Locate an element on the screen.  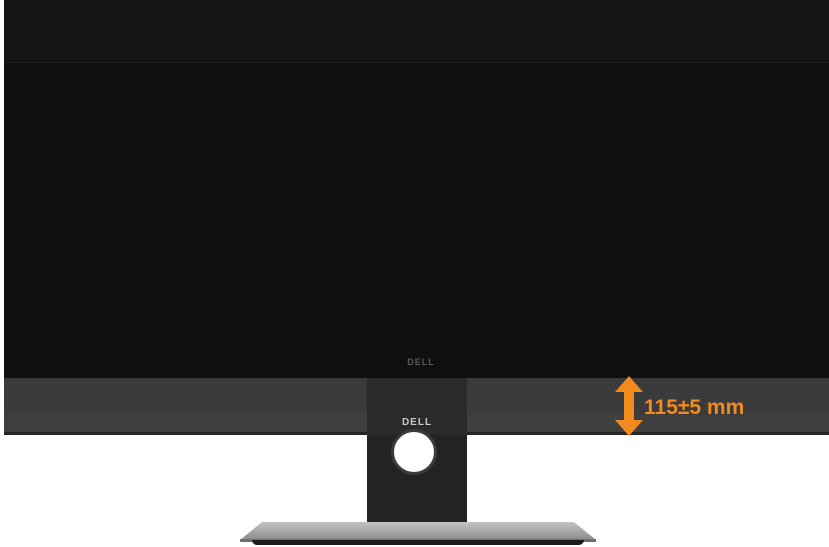
up-down-arrow-icon is located at coordinates (629, 406).